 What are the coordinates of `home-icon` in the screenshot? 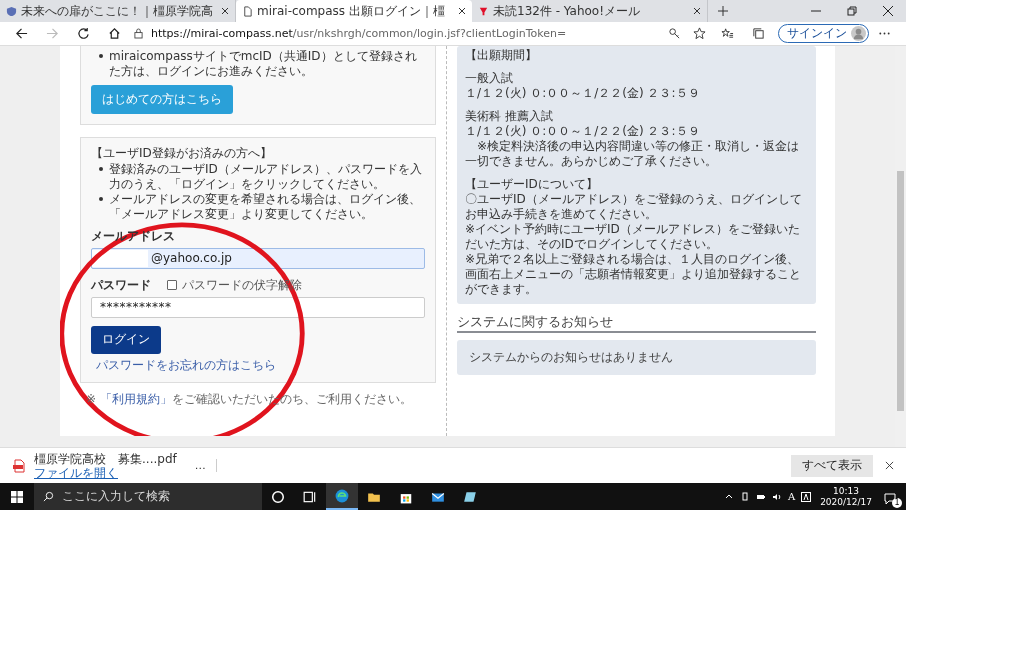 It's located at (114, 33).